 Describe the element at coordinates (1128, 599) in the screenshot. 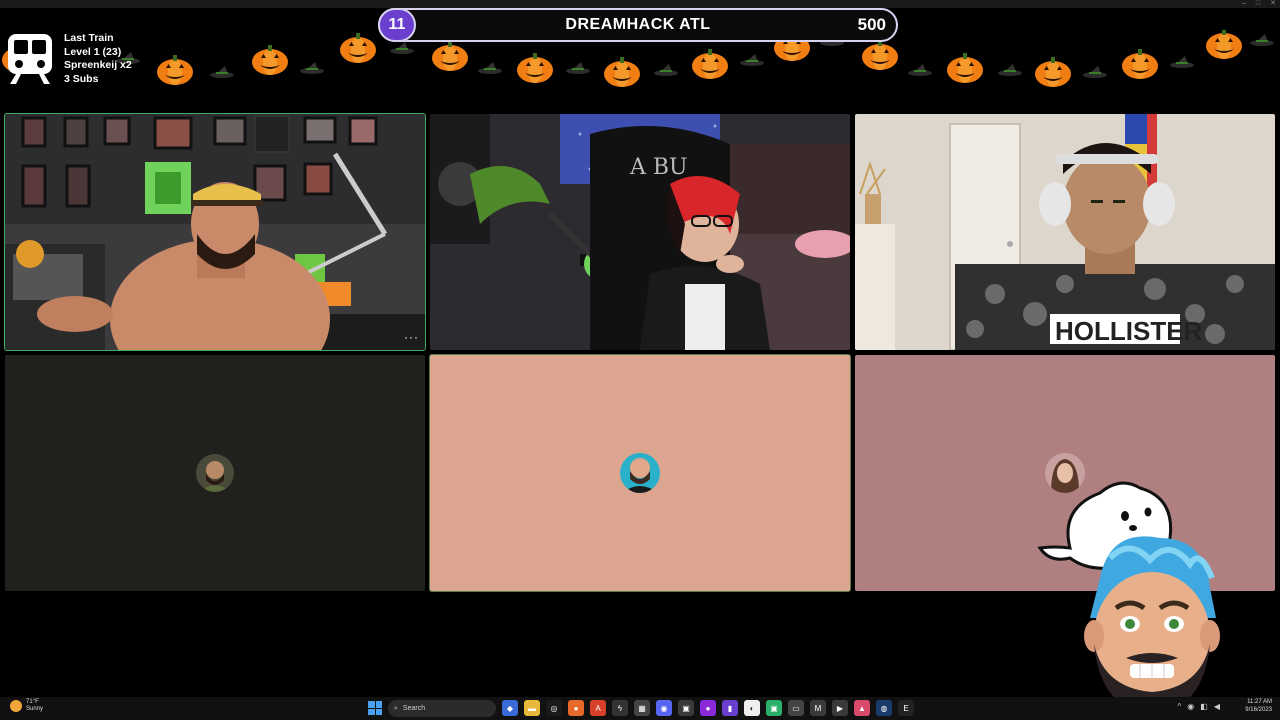

I see `memoji-overlay` at that location.